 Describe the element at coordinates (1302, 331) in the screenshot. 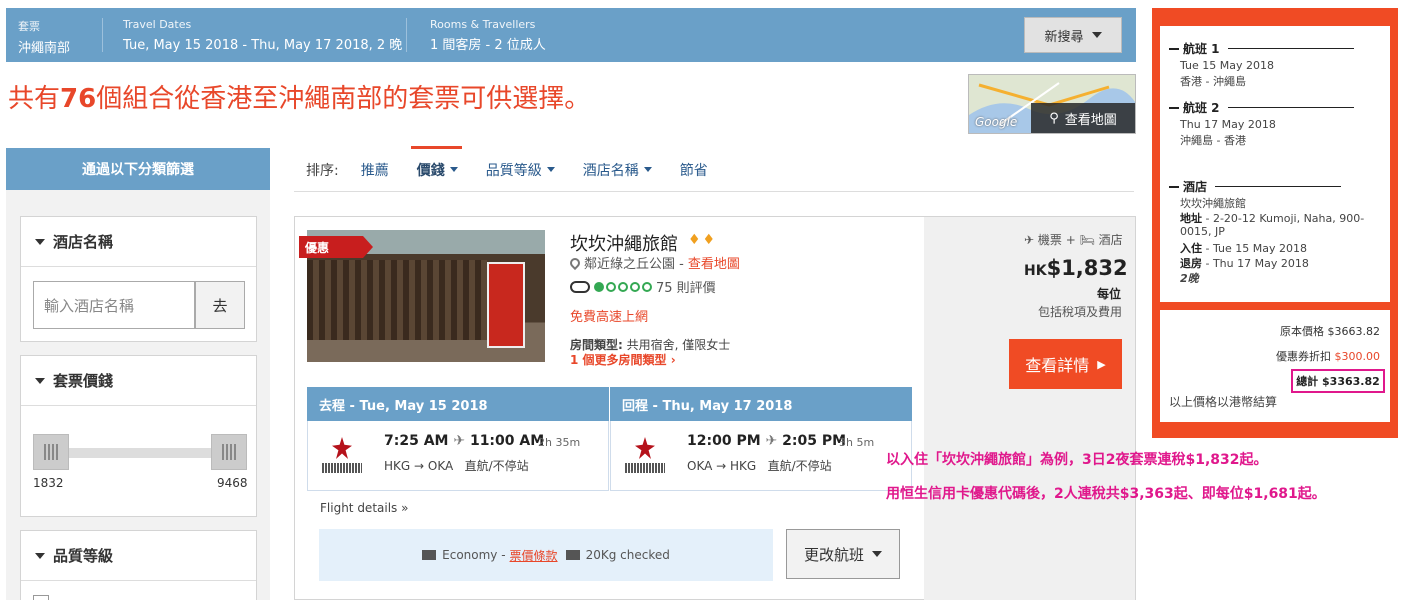

I see `summary-original-label: 原本價格` at that location.